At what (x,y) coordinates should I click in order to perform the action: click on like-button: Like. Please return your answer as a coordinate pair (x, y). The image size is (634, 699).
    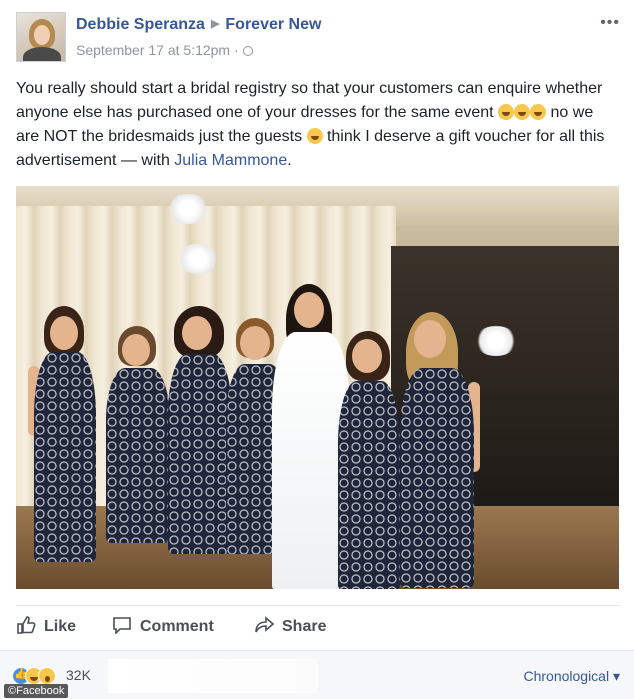
    Looking at the image, I should click on (46, 626).